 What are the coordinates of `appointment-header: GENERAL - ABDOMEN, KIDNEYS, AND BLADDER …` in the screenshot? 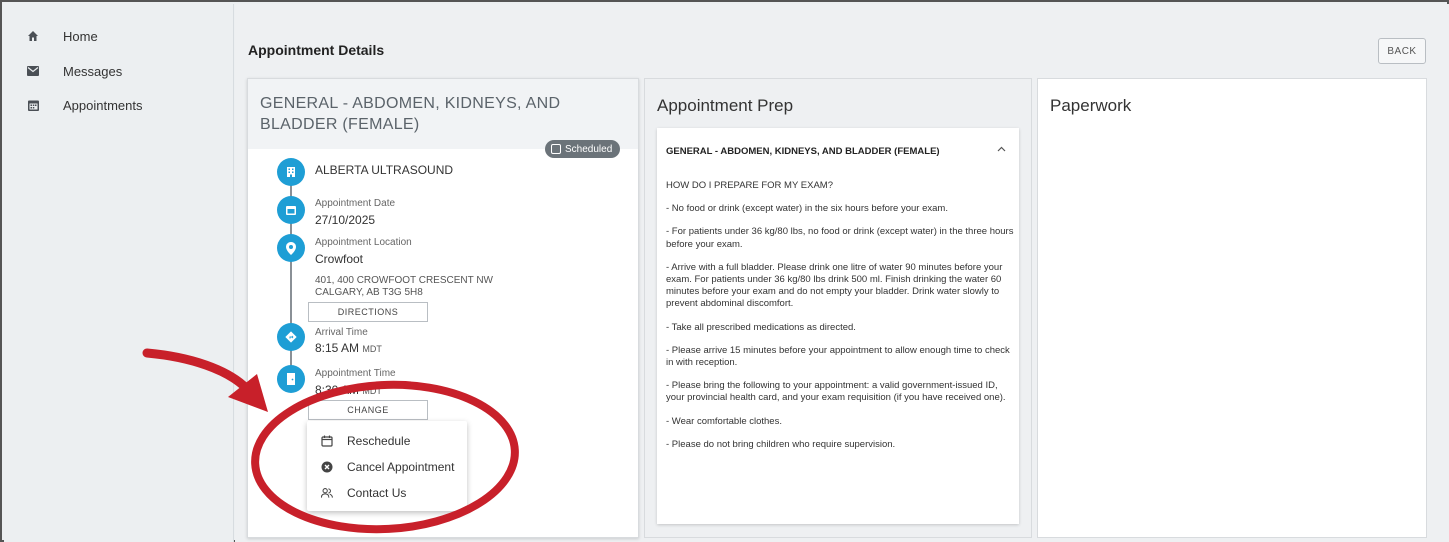 It's located at (443, 114).